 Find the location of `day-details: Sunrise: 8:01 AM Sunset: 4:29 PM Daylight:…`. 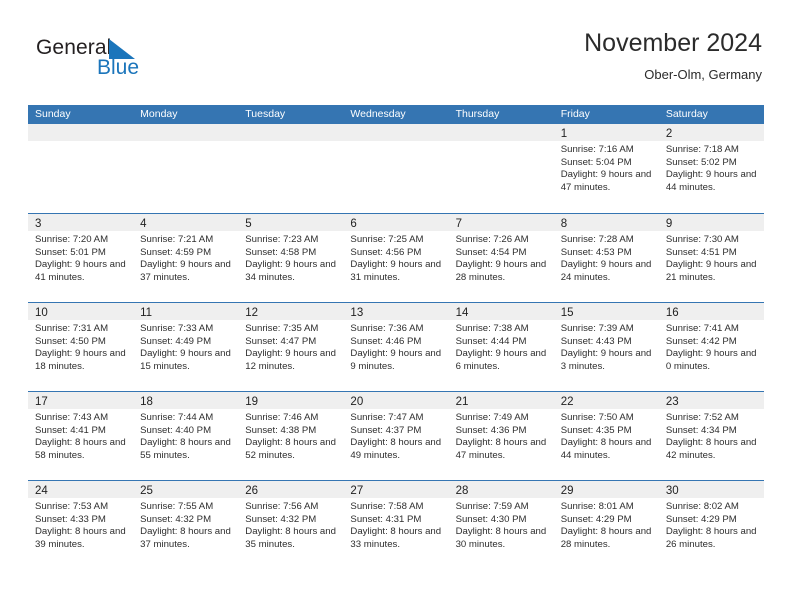

day-details: Sunrise: 8:01 AM Sunset: 4:29 PM Daylight:… is located at coordinates (606, 524).